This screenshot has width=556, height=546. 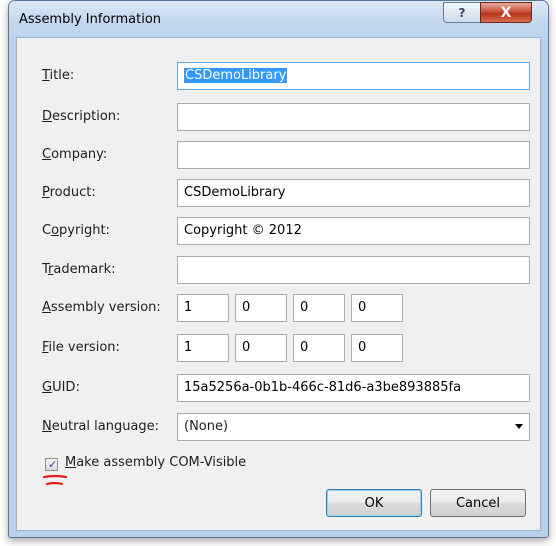 What do you see at coordinates (81, 347) in the screenshot?
I see `file-version-label: File version:` at bounding box center [81, 347].